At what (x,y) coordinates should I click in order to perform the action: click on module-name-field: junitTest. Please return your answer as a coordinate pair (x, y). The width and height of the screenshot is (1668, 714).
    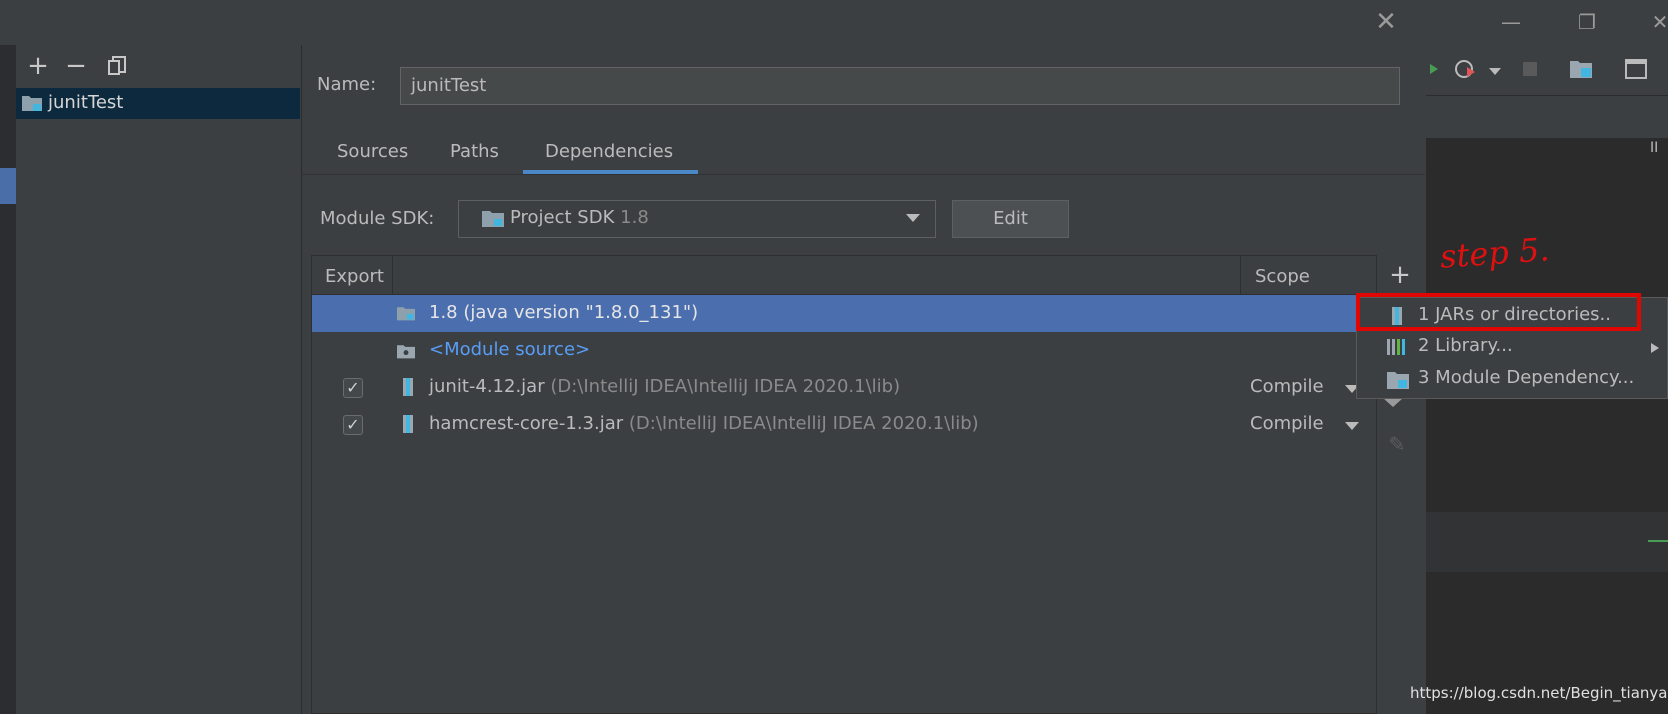
    Looking at the image, I should click on (900, 86).